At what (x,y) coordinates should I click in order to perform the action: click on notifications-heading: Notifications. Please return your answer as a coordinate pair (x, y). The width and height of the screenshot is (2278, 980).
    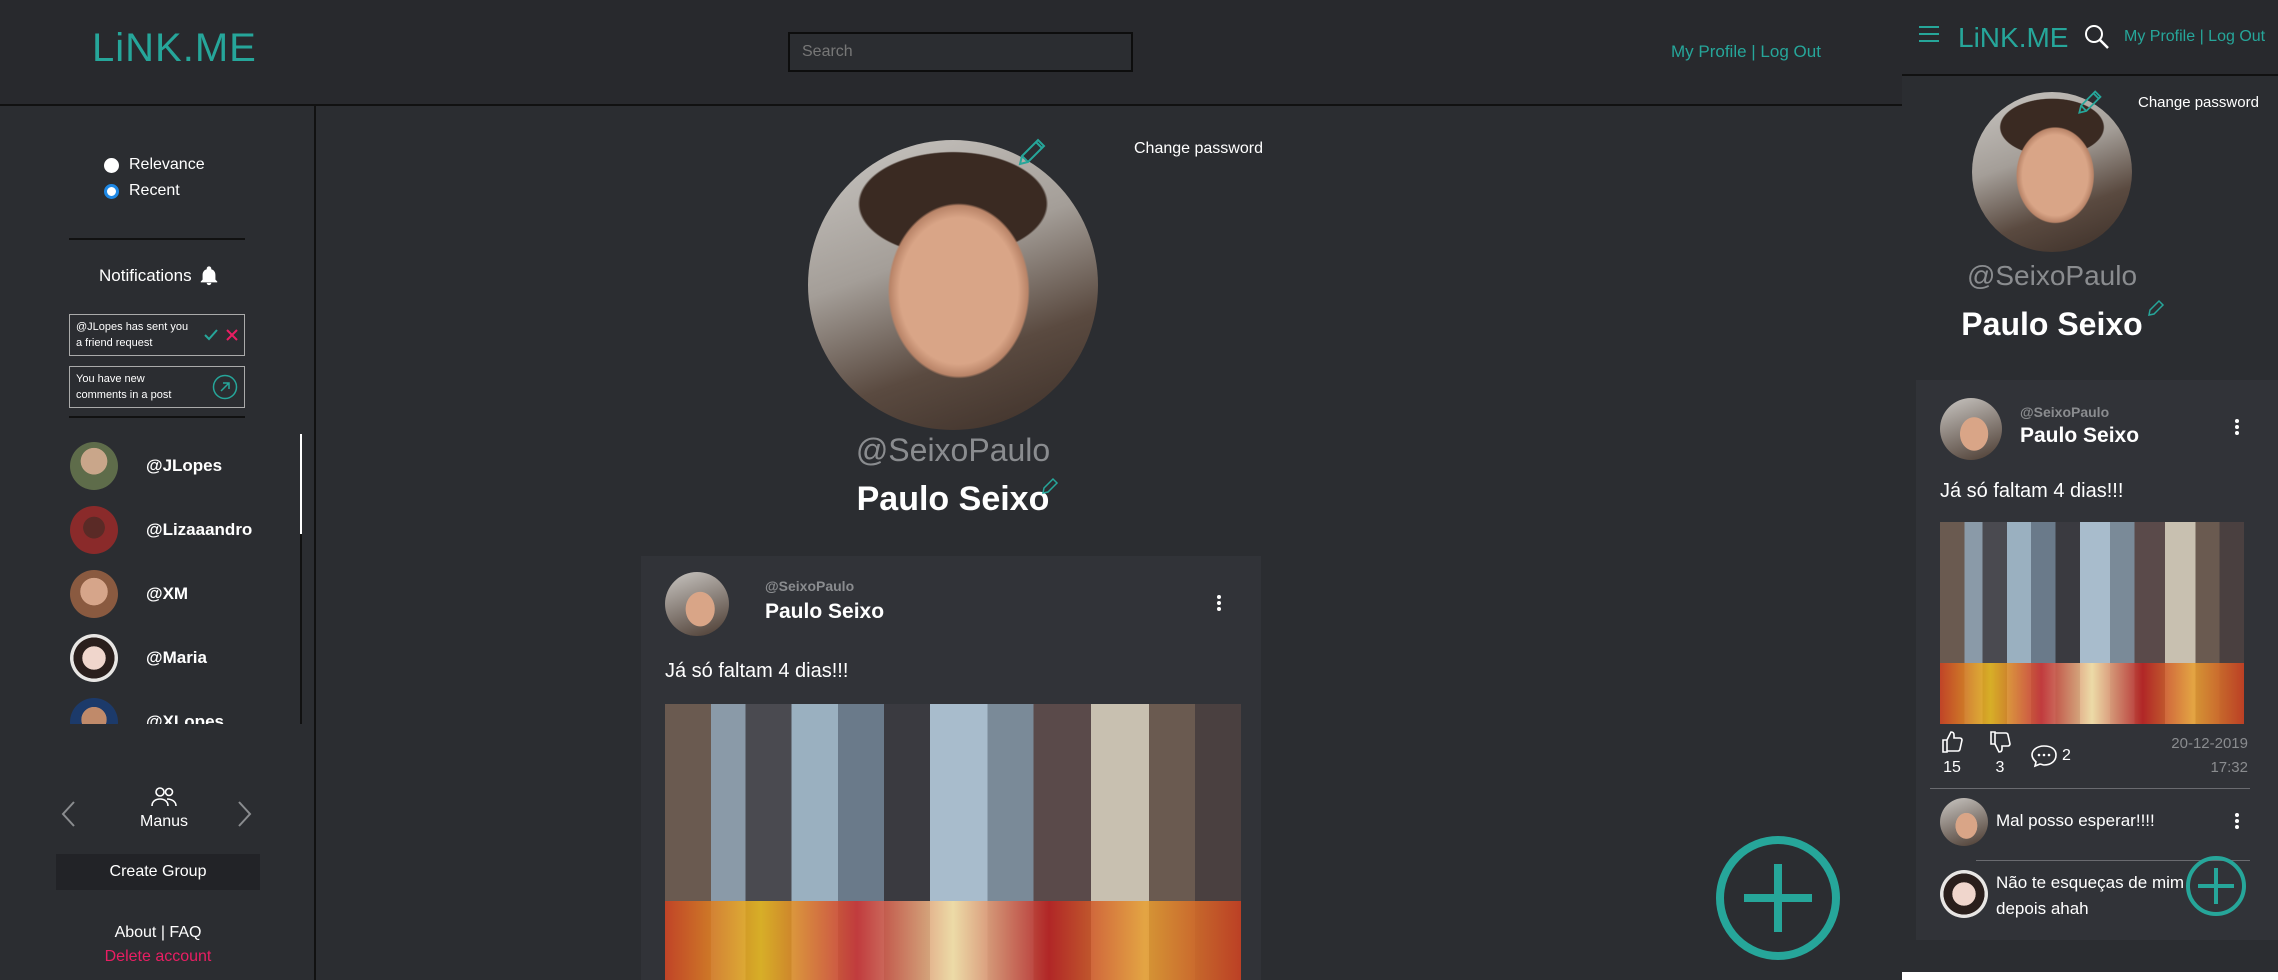
    Looking at the image, I should click on (159, 276).